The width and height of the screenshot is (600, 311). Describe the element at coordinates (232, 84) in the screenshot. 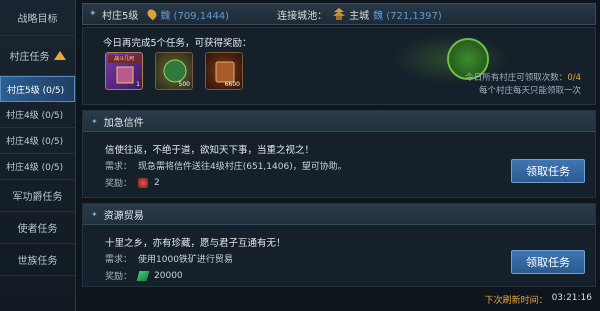

I see `reward-count: 6600` at that location.